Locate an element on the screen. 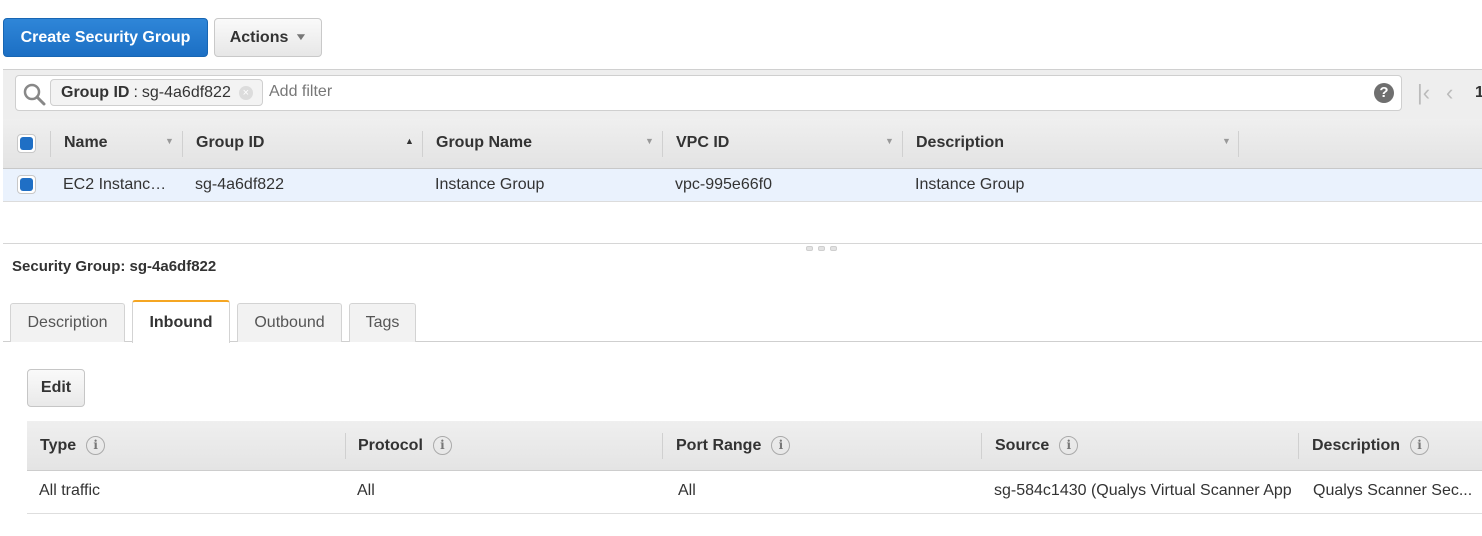 The width and height of the screenshot is (1482, 536). filter-chip-value: sg-4a6df822 is located at coordinates (186, 92).